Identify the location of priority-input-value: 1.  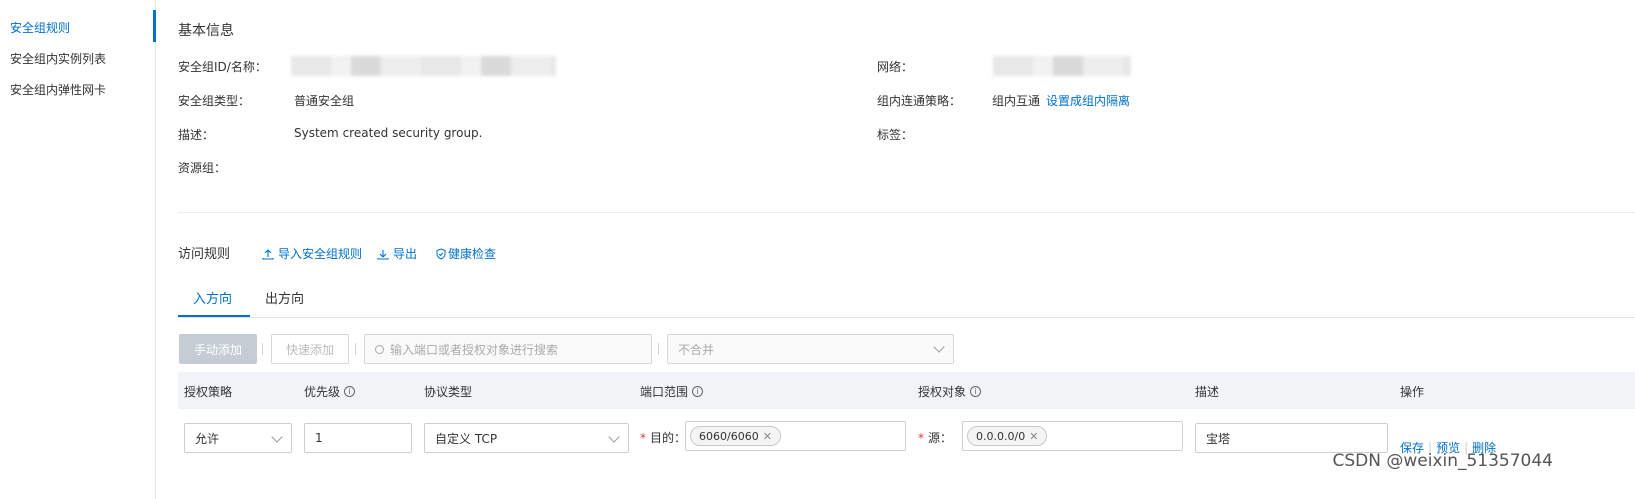
(319, 438).